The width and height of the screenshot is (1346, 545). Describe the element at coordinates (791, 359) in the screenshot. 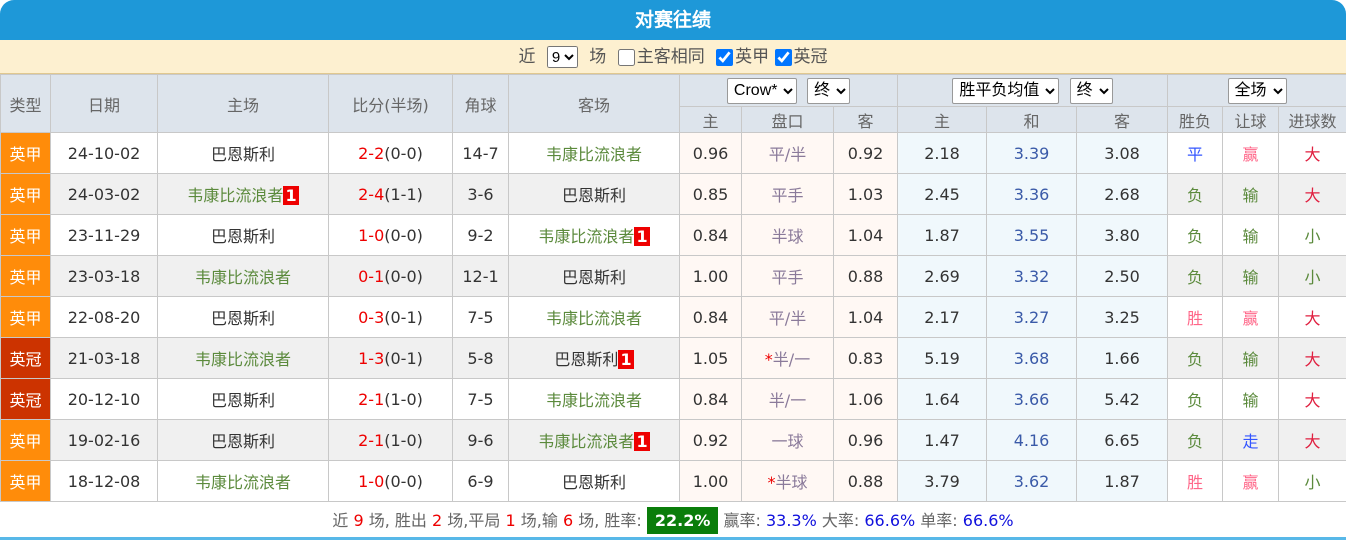

I see `handicap-text: 半/一` at that location.